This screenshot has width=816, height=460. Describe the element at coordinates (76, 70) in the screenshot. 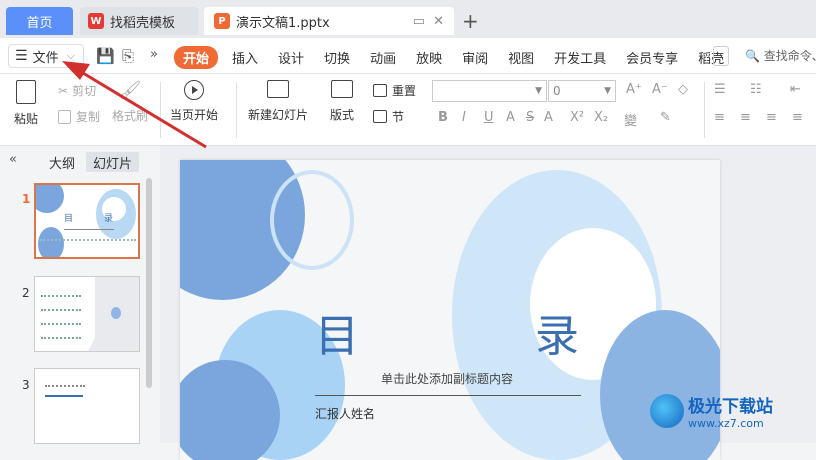

I see `arrow-head-icon` at that location.